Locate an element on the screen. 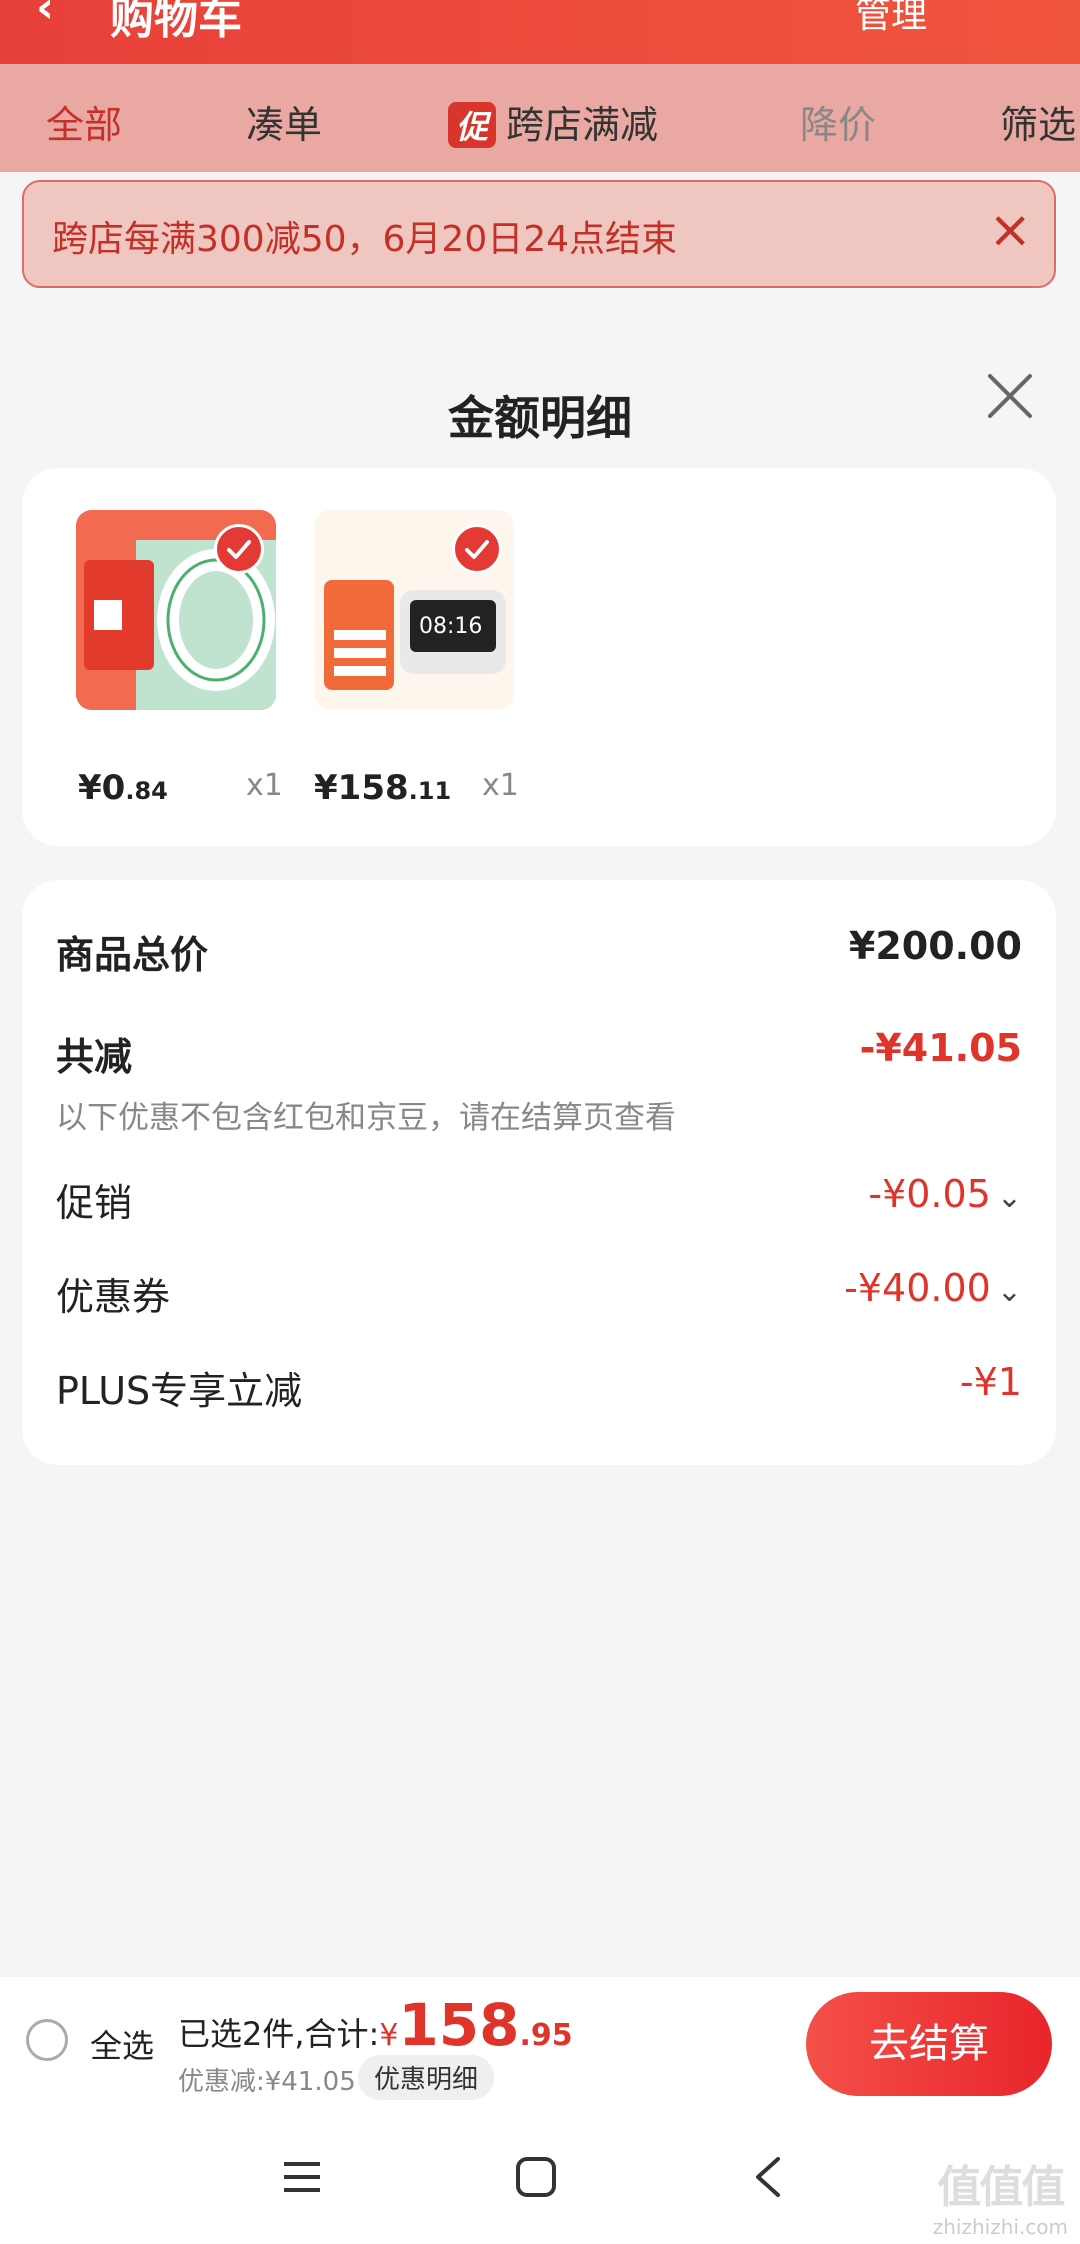  close-icon is located at coordinates (1010, 396).